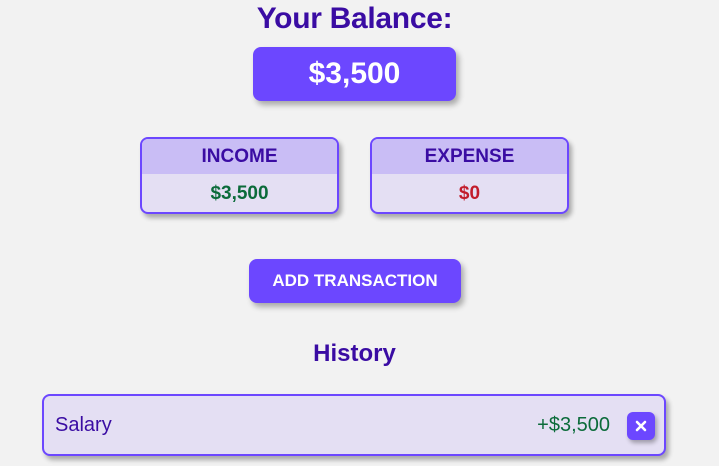  Describe the element at coordinates (83, 424) in the screenshot. I see `transaction-name: Salary` at that location.